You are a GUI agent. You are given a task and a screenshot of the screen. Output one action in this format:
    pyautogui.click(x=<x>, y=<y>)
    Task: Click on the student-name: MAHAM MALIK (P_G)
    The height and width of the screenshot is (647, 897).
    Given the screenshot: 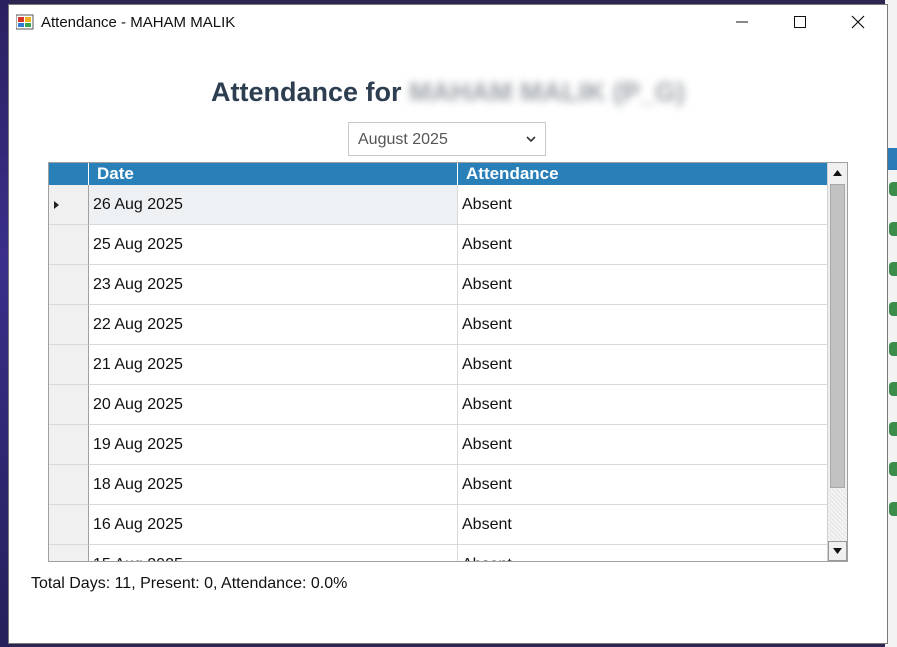 What is the action you would take?
    pyautogui.click(x=547, y=92)
    